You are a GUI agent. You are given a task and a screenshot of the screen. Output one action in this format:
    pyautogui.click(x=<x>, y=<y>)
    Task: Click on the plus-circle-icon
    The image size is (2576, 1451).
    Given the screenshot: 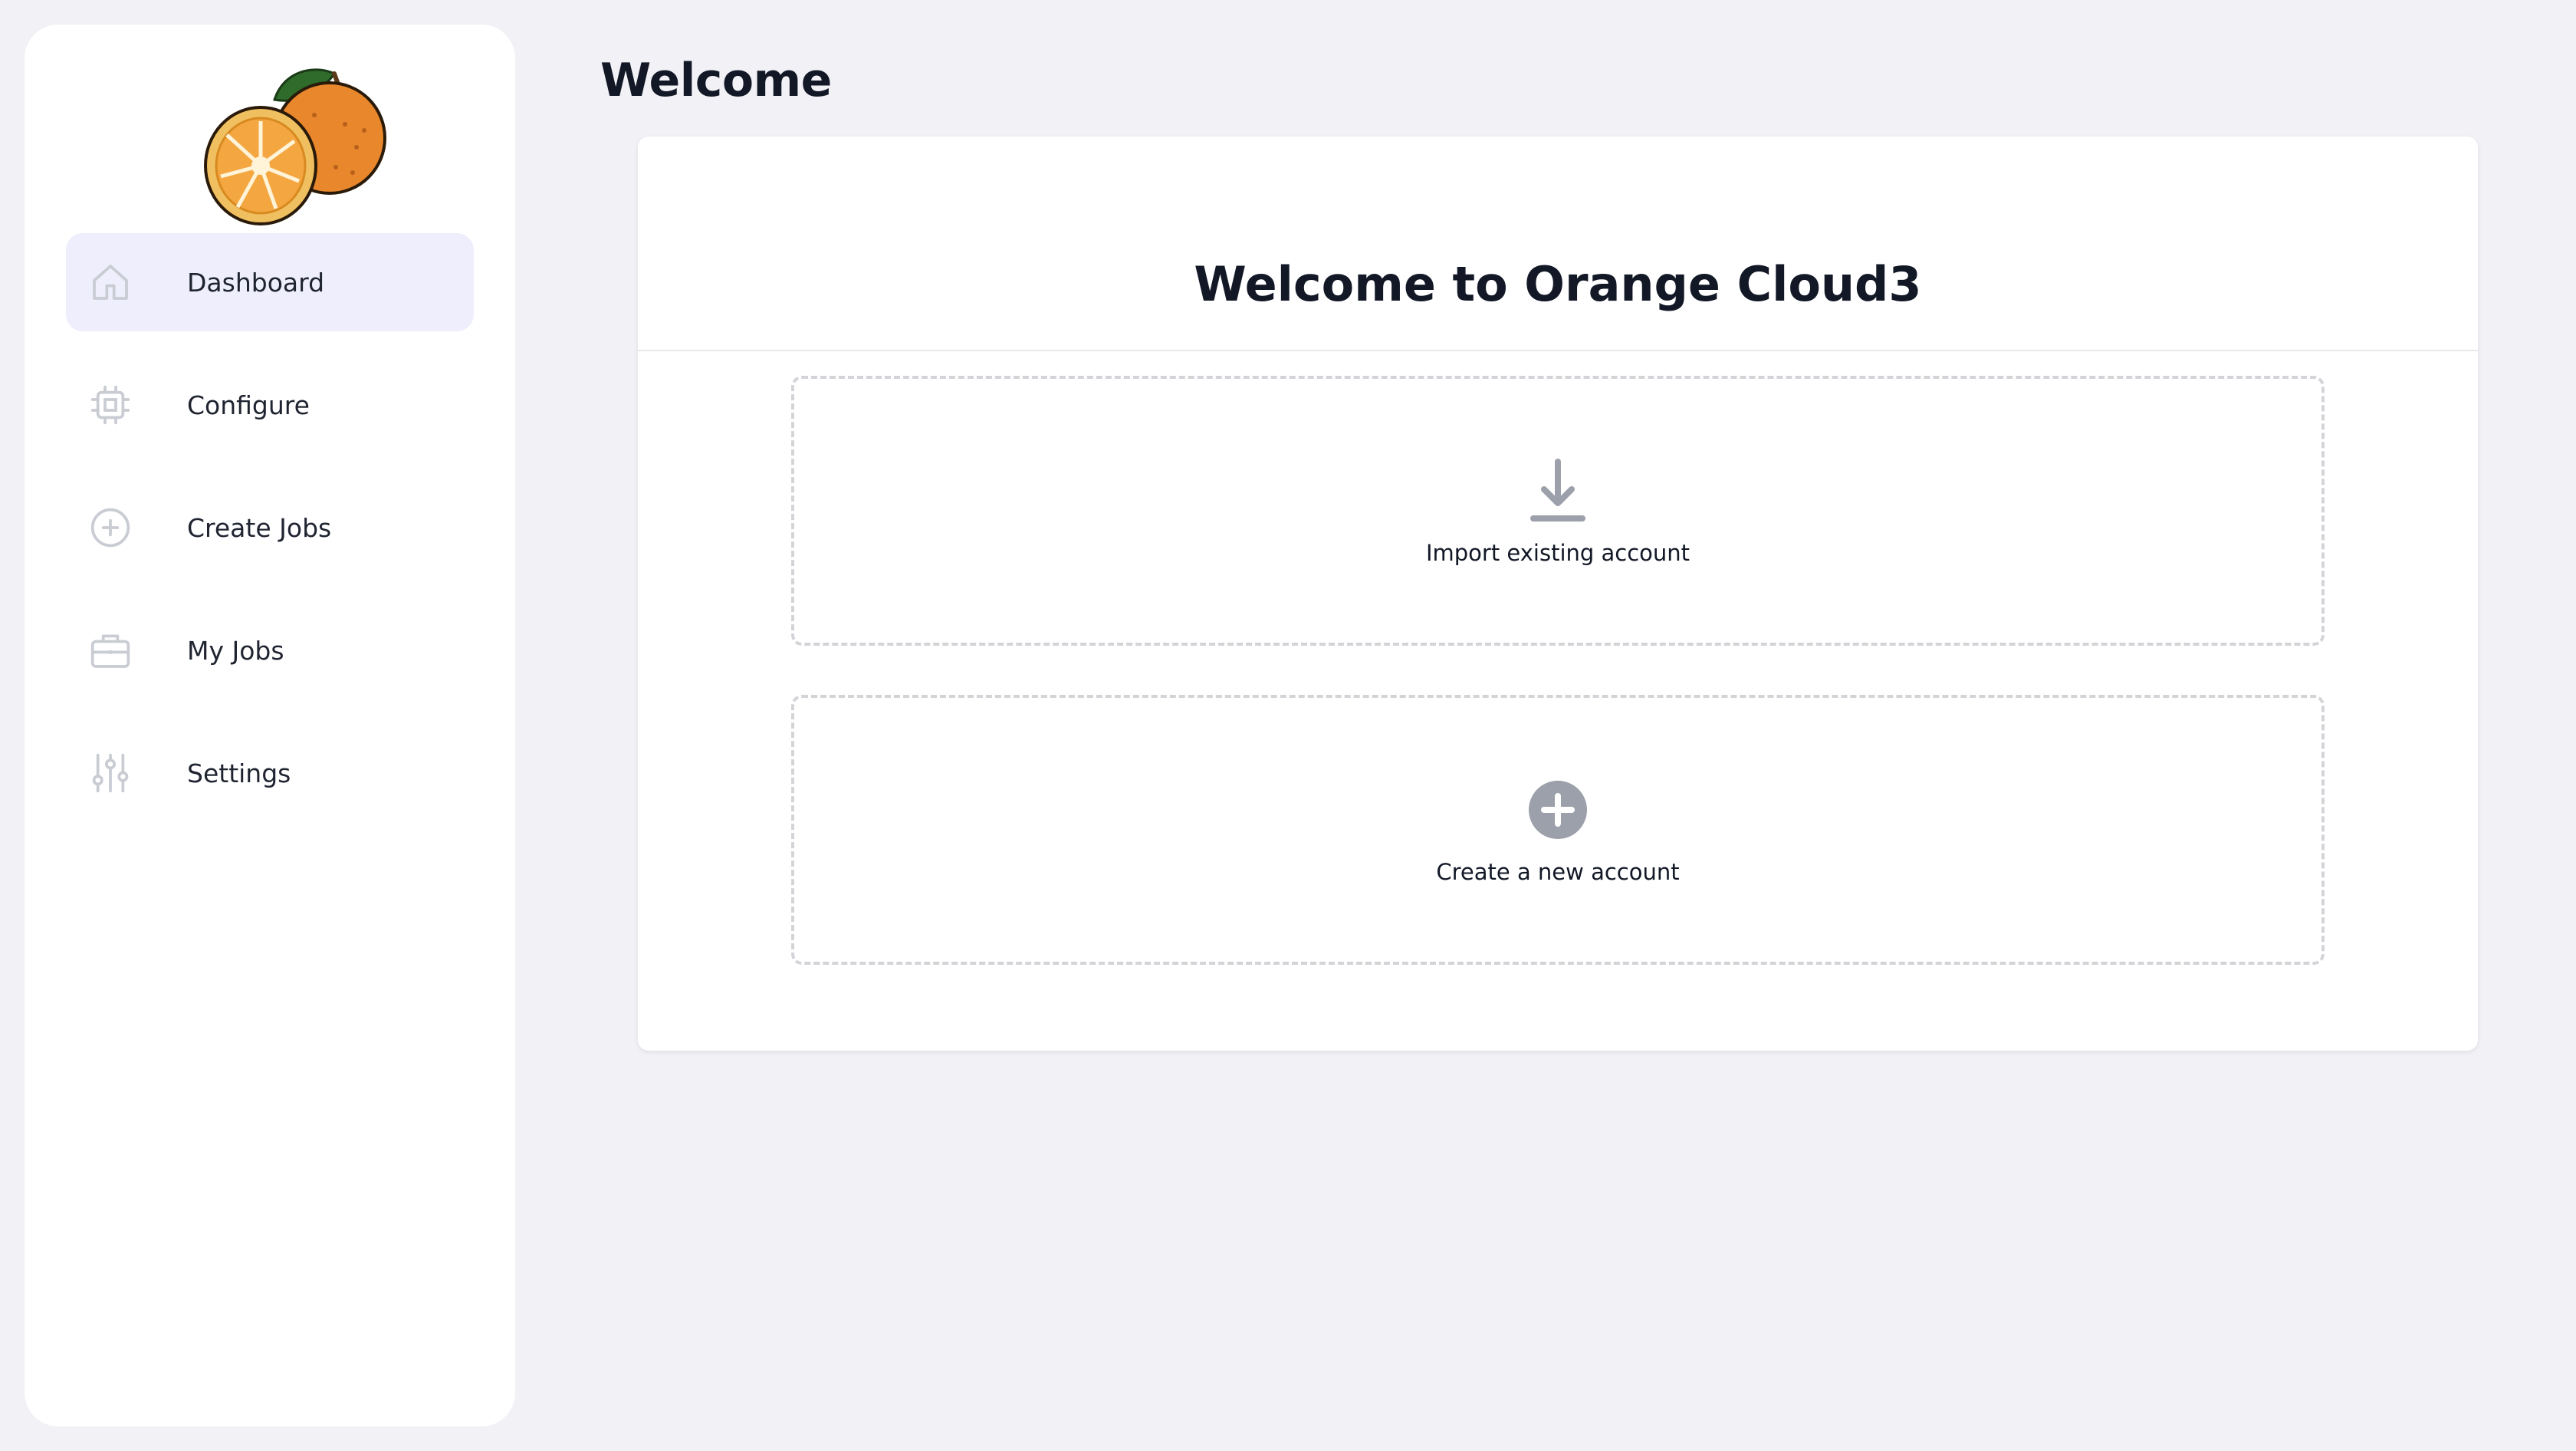 What is the action you would take?
    pyautogui.click(x=110, y=527)
    